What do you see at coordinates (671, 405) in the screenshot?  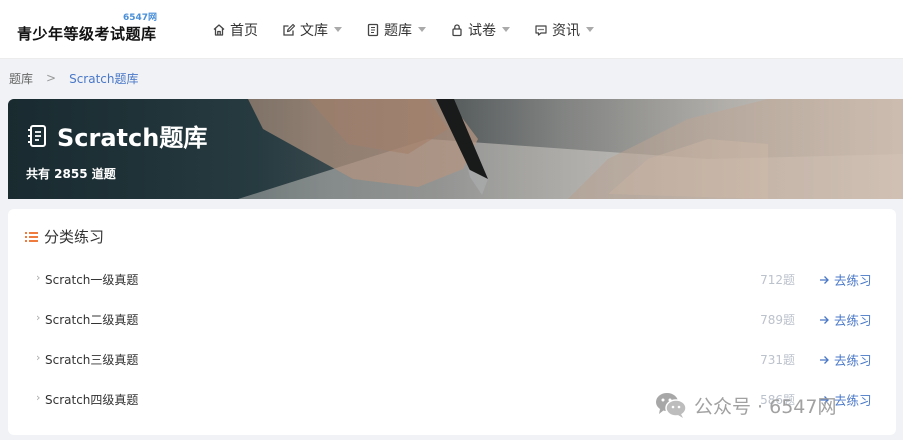 I see `wechat-icon` at bounding box center [671, 405].